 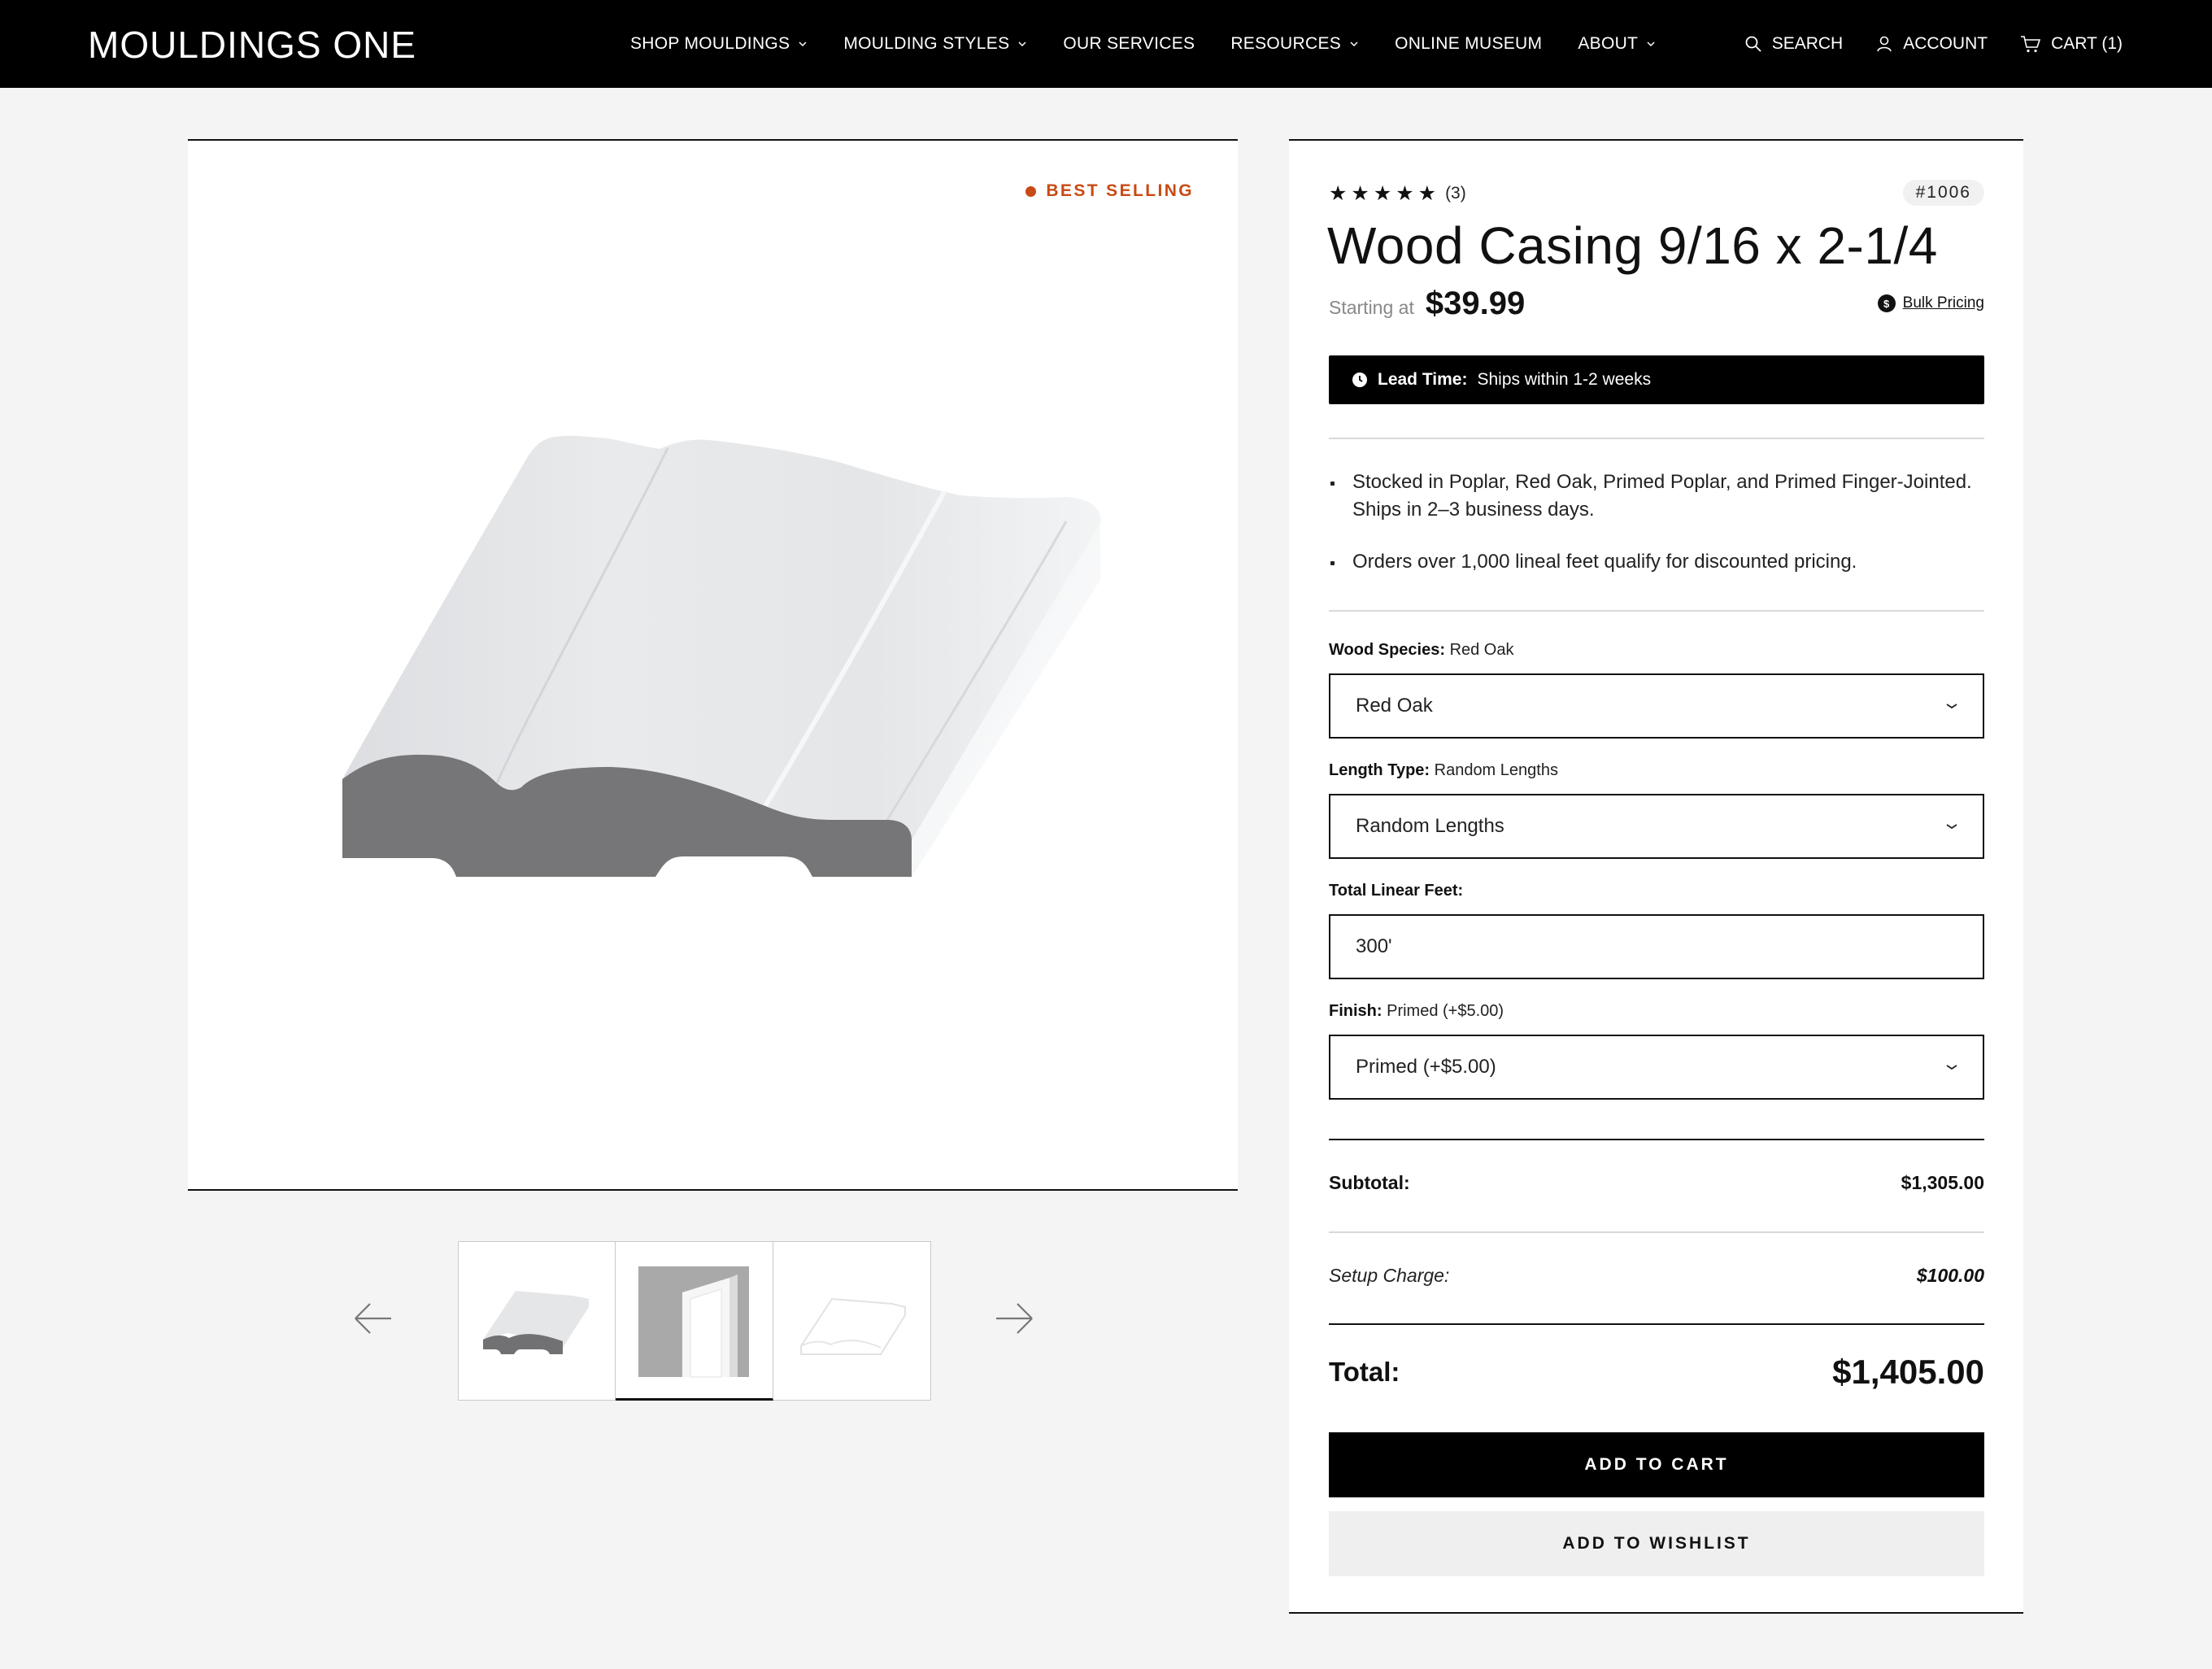 What do you see at coordinates (1656, 706) in the screenshot?
I see `wood-species-select: Red Oak` at bounding box center [1656, 706].